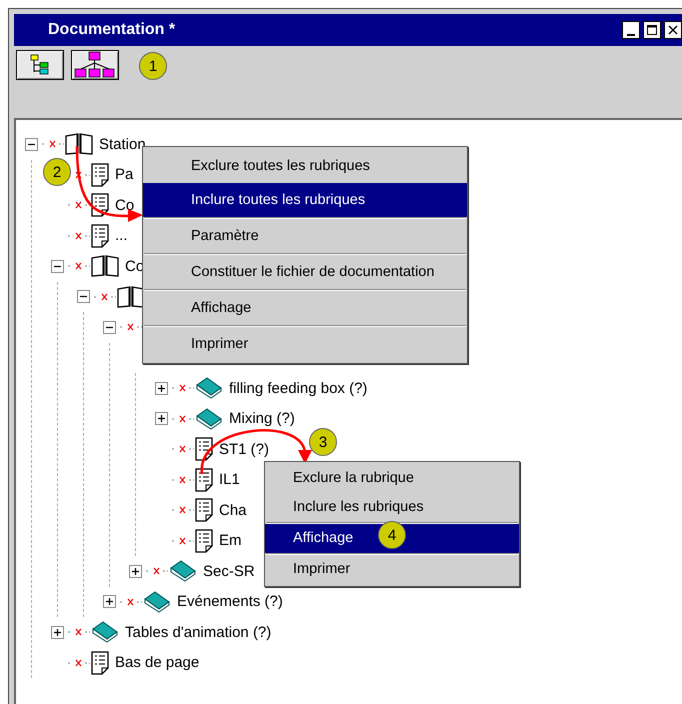 This screenshot has height=704, width=682. Describe the element at coordinates (112, 30) in the screenshot. I see `window-title: Documentation *` at that location.